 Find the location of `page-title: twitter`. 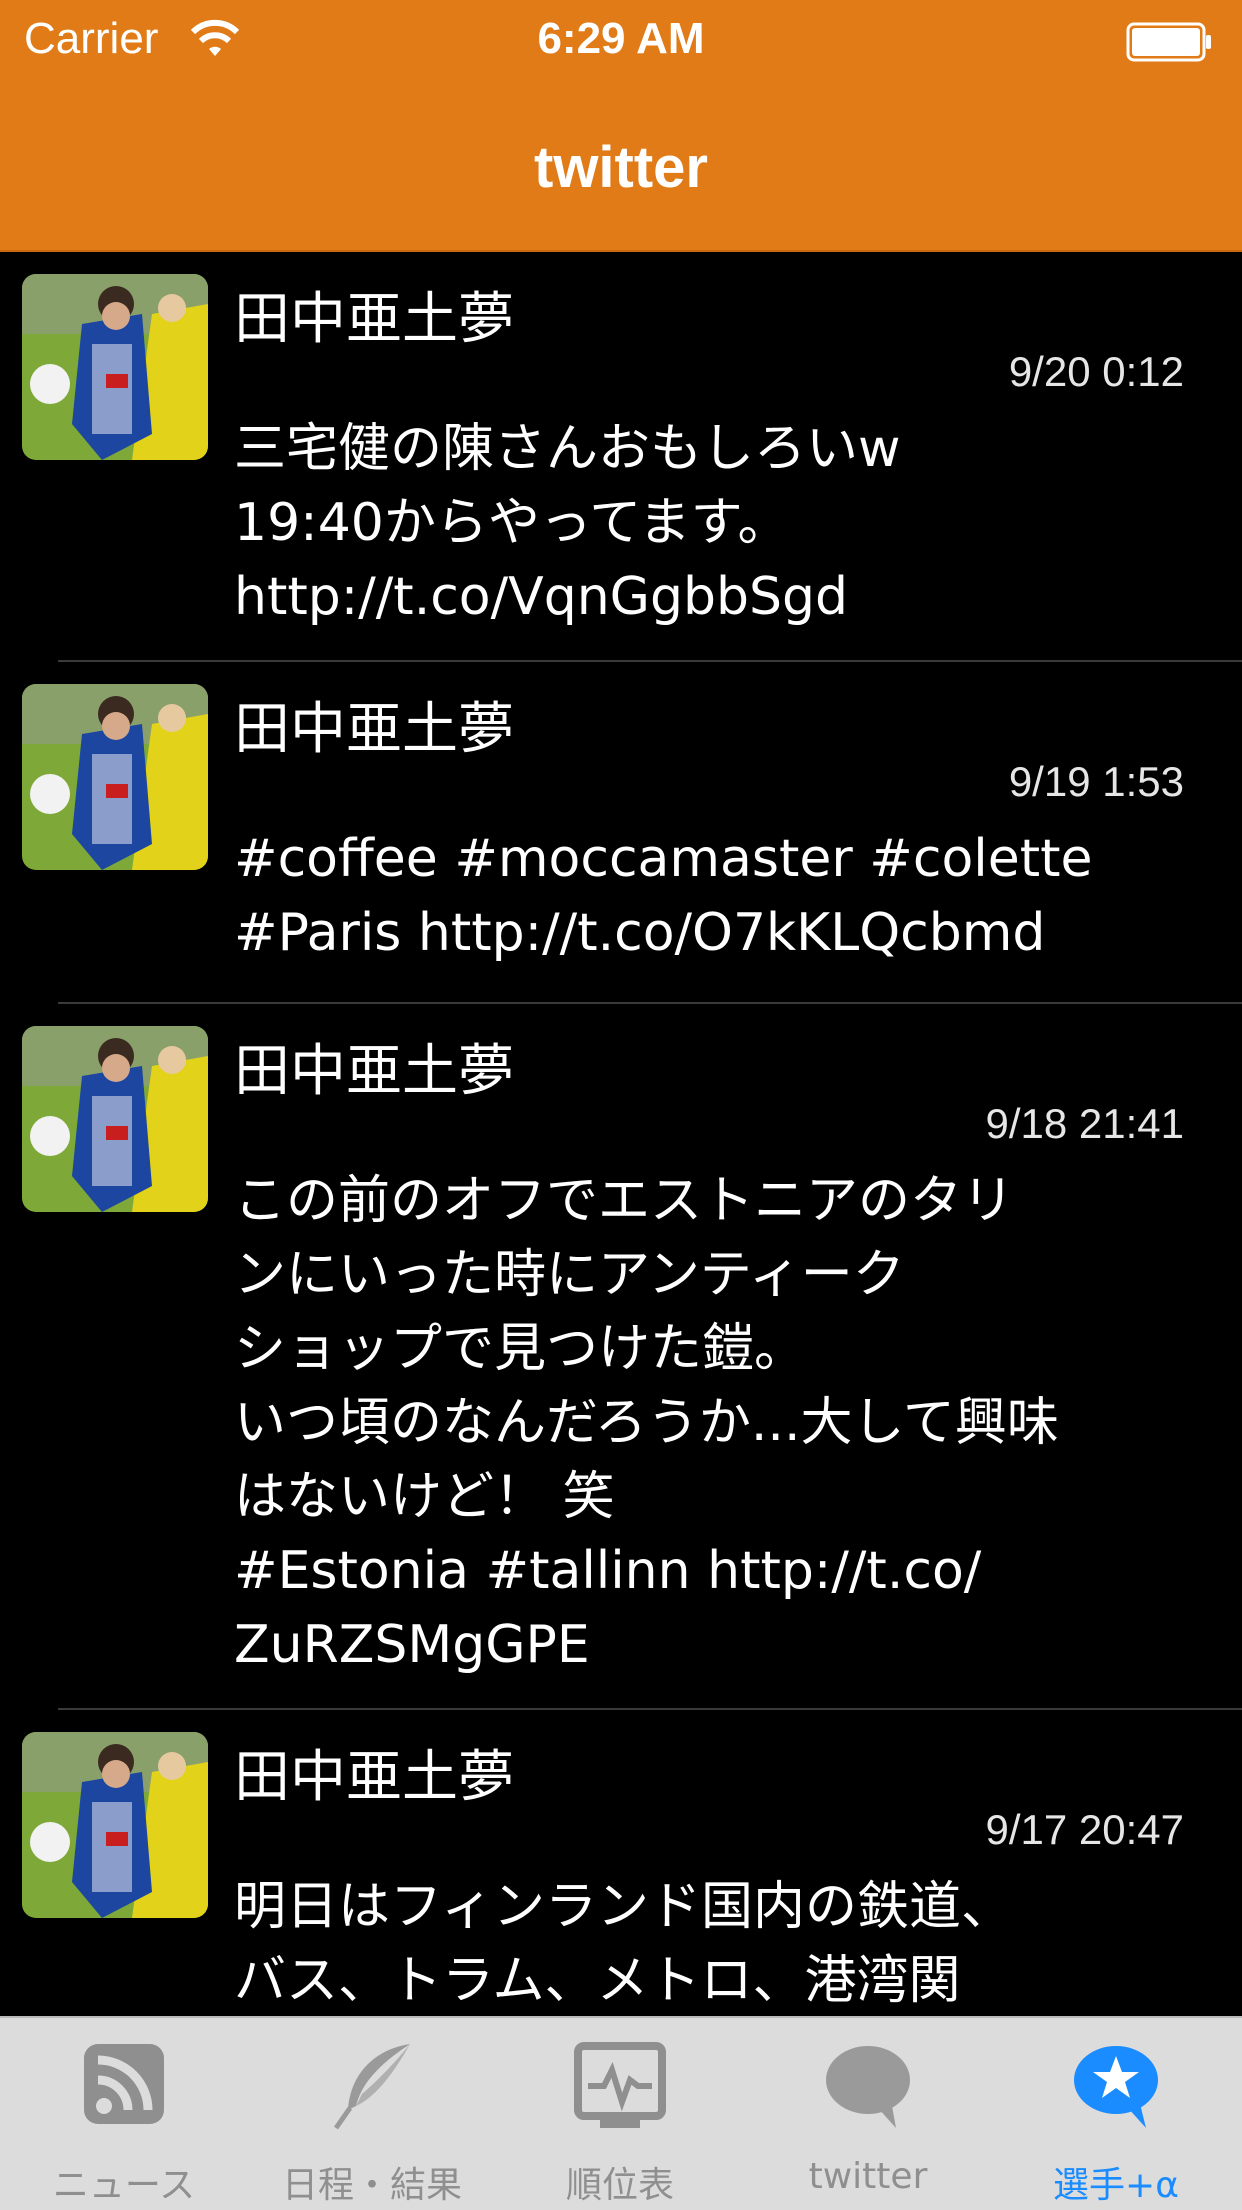

page-title: twitter is located at coordinates (621, 167).